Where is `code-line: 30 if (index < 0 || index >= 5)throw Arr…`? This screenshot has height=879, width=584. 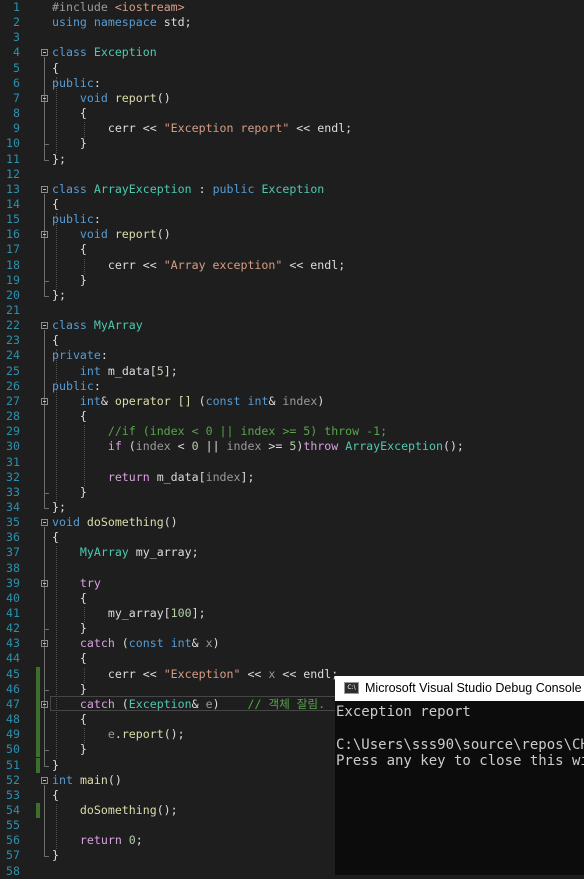
code-line: 30 if (index < 0 || index >= 5)throw Arr… is located at coordinates (292, 446).